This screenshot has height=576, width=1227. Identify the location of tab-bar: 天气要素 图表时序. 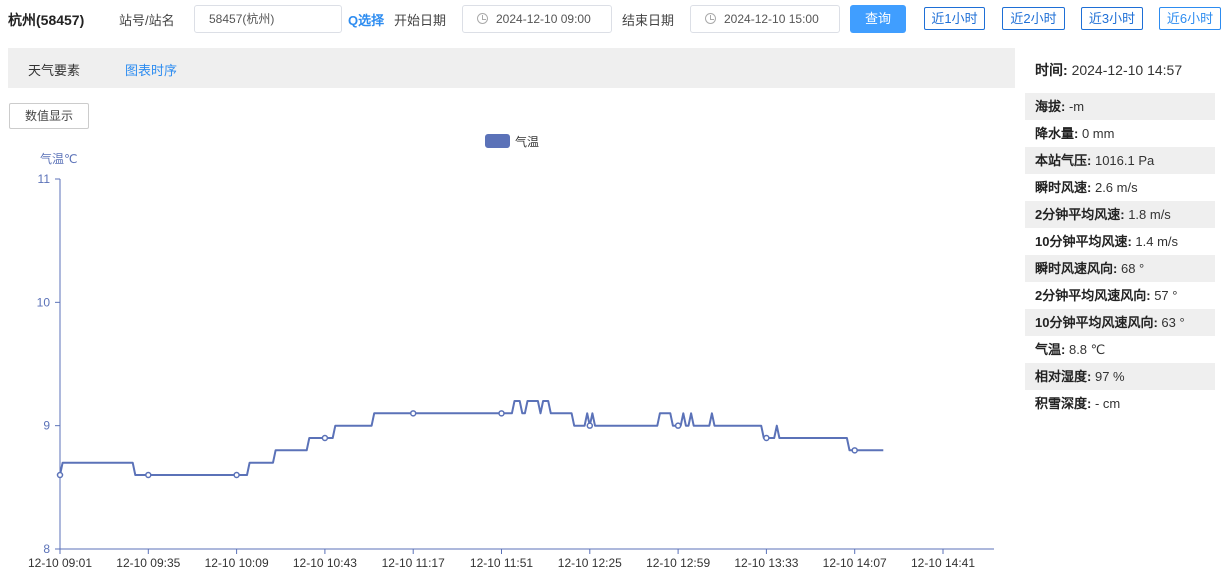
(511, 68).